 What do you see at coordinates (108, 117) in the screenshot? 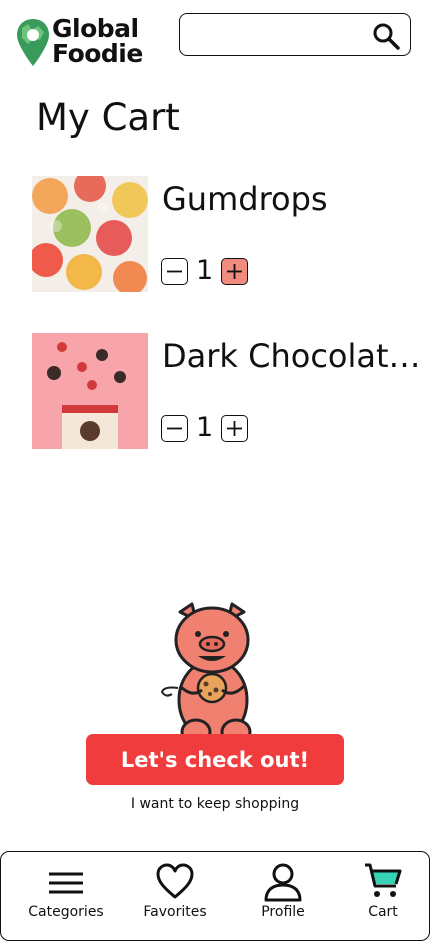
I see `page-title: My Cart` at bounding box center [108, 117].